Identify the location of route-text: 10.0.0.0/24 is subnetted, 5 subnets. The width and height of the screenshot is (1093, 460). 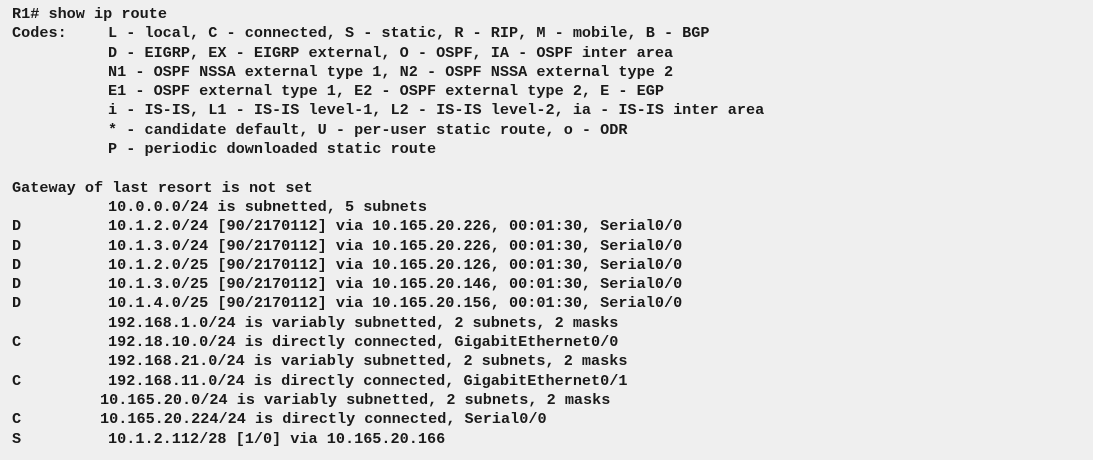
(267, 206).